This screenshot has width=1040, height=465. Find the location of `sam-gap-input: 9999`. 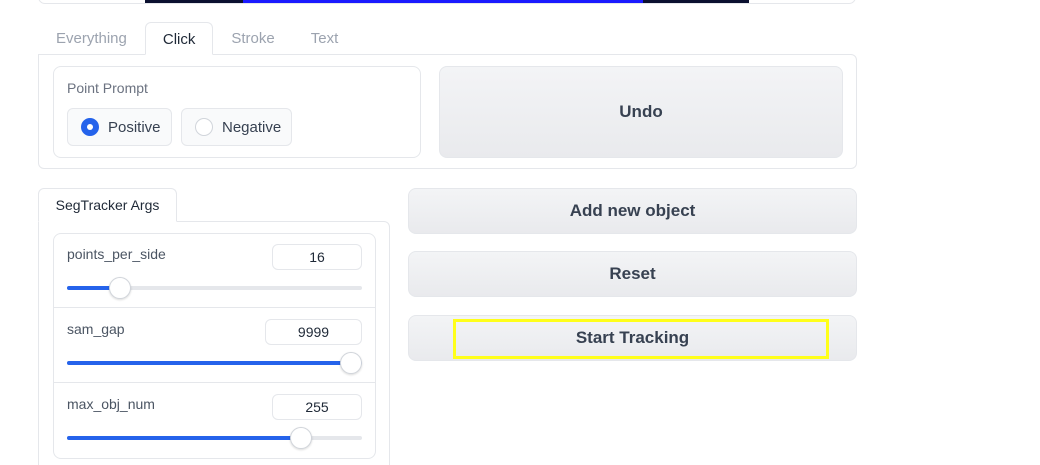

sam-gap-input: 9999 is located at coordinates (313, 332).